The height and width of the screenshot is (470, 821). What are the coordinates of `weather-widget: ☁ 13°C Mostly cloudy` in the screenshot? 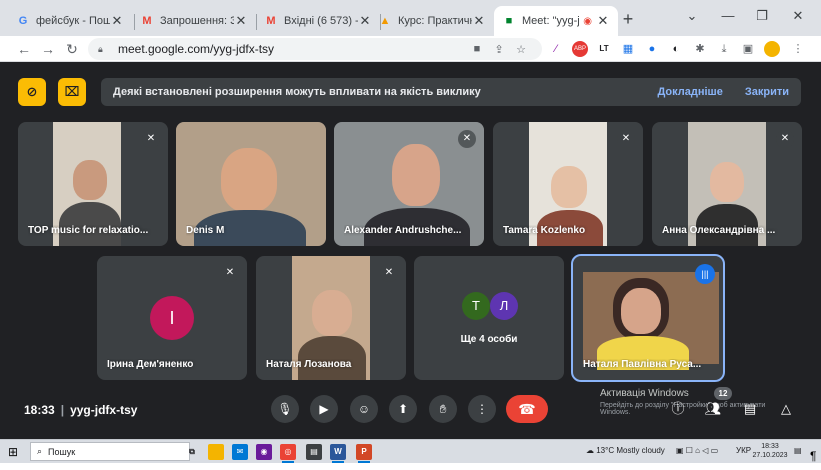 It's located at (625, 450).